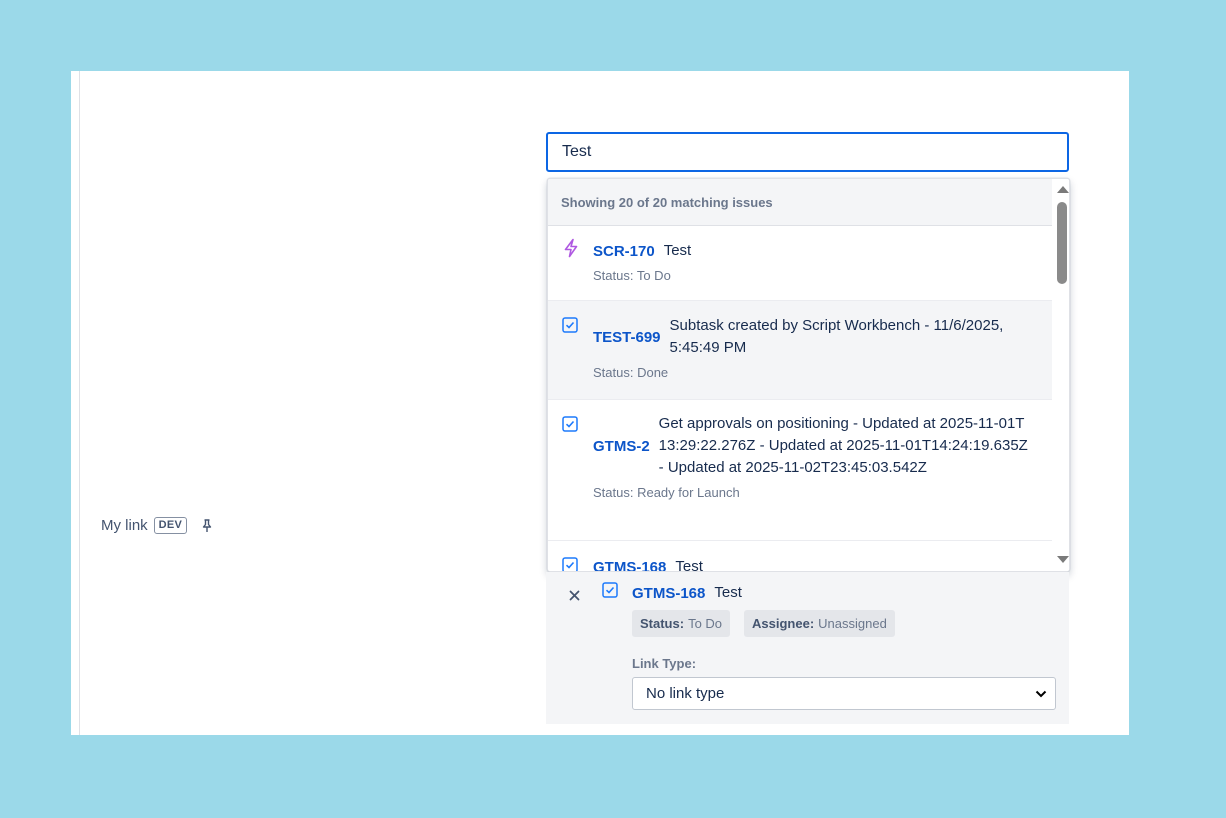  Describe the element at coordinates (571, 250) in the screenshot. I see `lightning-icon` at that location.